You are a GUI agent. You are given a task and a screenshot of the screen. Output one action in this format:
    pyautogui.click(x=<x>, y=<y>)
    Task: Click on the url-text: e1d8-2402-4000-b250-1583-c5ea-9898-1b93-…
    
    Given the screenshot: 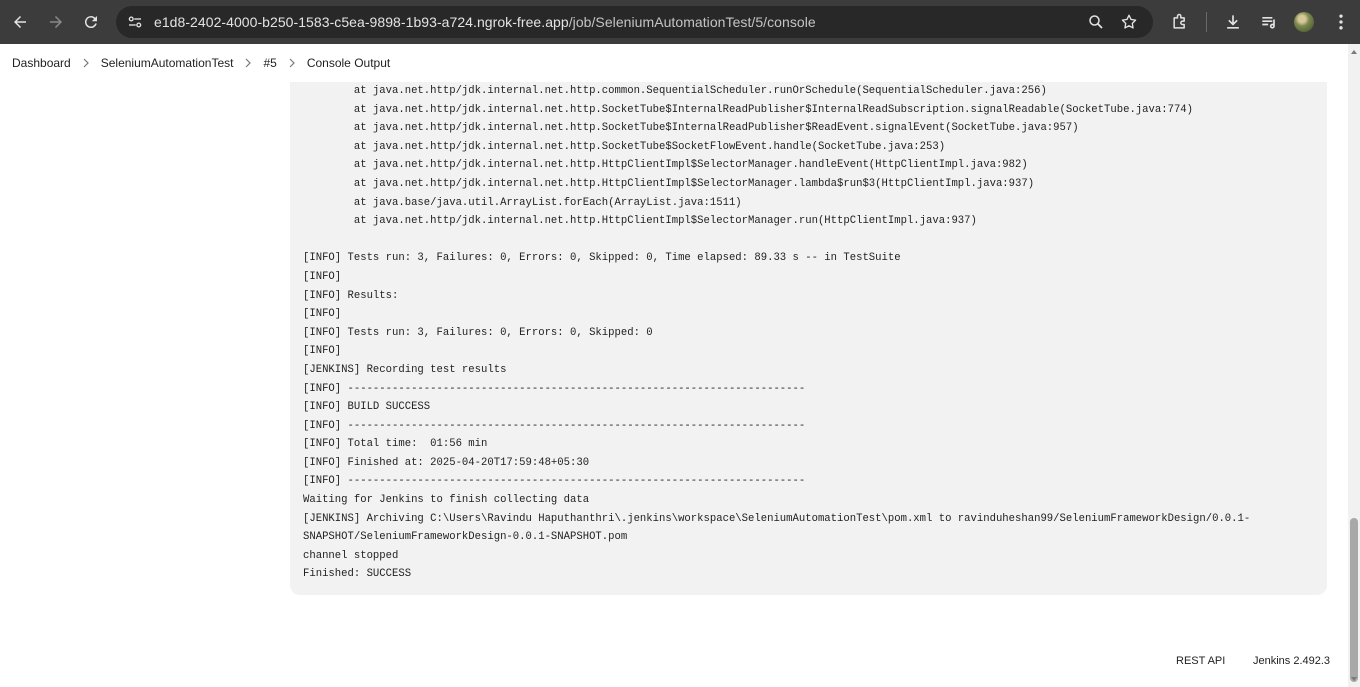 What is the action you would take?
    pyautogui.click(x=485, y=22)
    